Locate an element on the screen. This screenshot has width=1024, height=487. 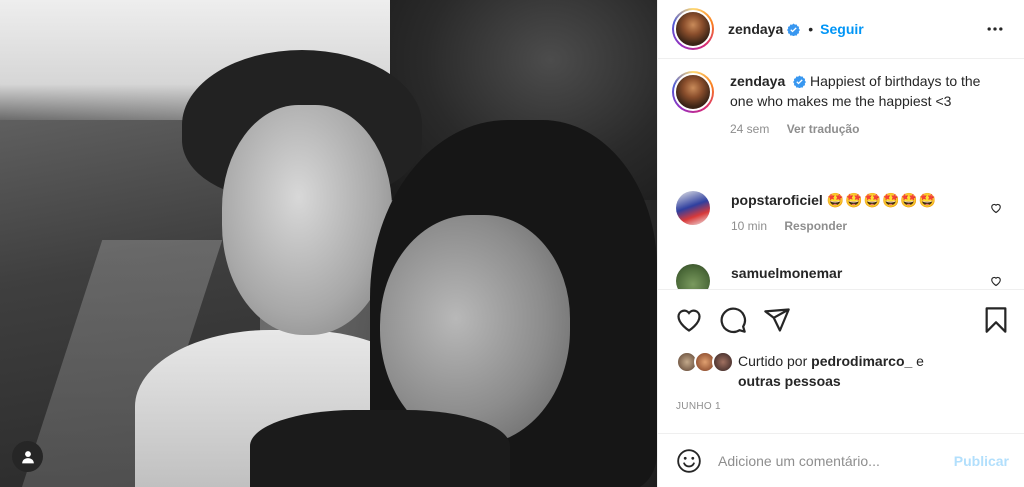
comment-input is located at coordinates (825, 460).